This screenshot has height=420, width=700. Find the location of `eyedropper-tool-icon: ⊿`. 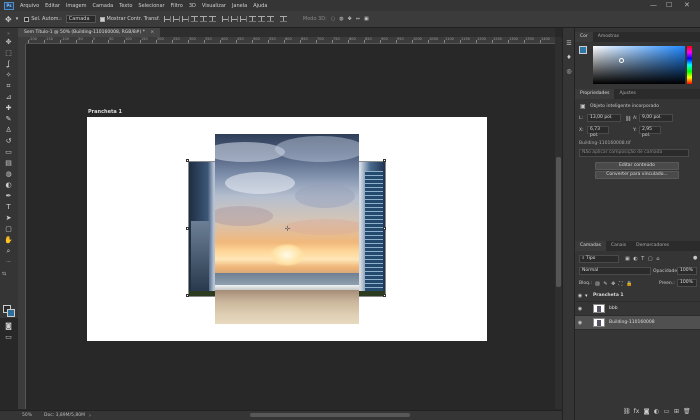

eyedropper-tool-icon: ⊿ is located at coordinates (8, 97).